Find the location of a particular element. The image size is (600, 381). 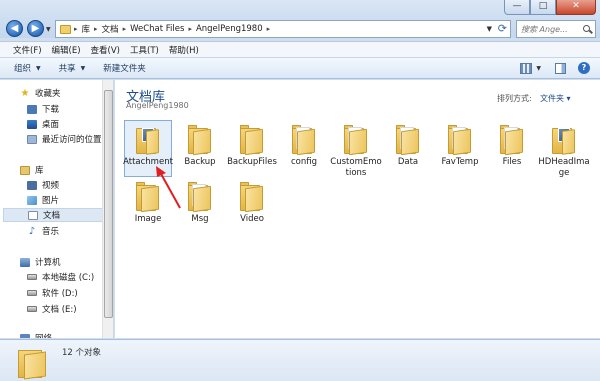

folder-label: BackupFiles is located at coordinates (252, 162).